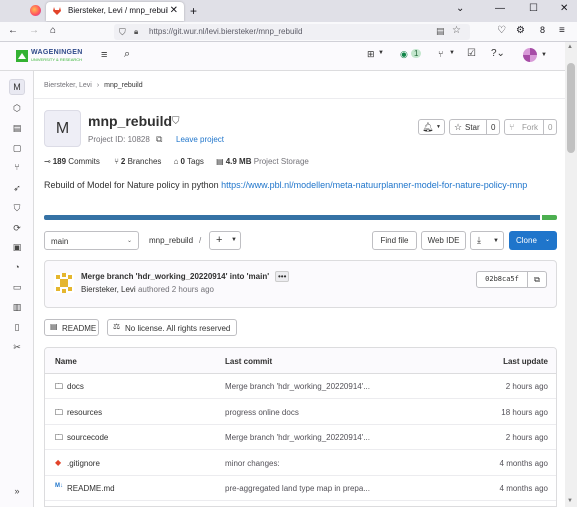  What do you see at coordinates (544, 55) in the screenshot?
I see `chevron-down-icon: ▼` at bounding box center [544, 55].